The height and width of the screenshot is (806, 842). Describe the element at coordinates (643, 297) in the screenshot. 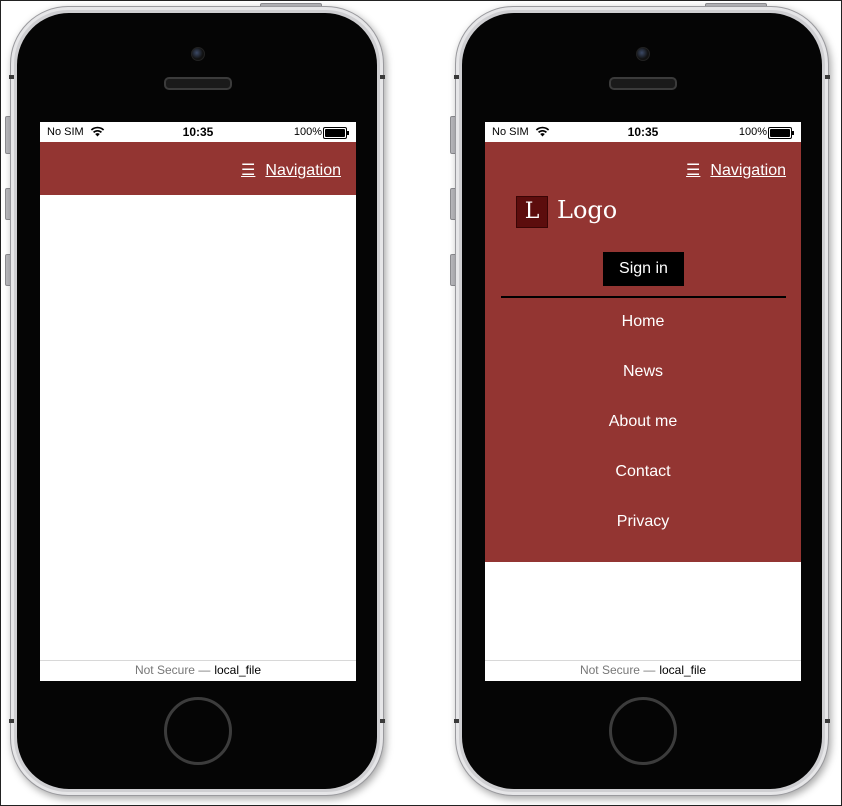

I see `menu-divider` at that location.